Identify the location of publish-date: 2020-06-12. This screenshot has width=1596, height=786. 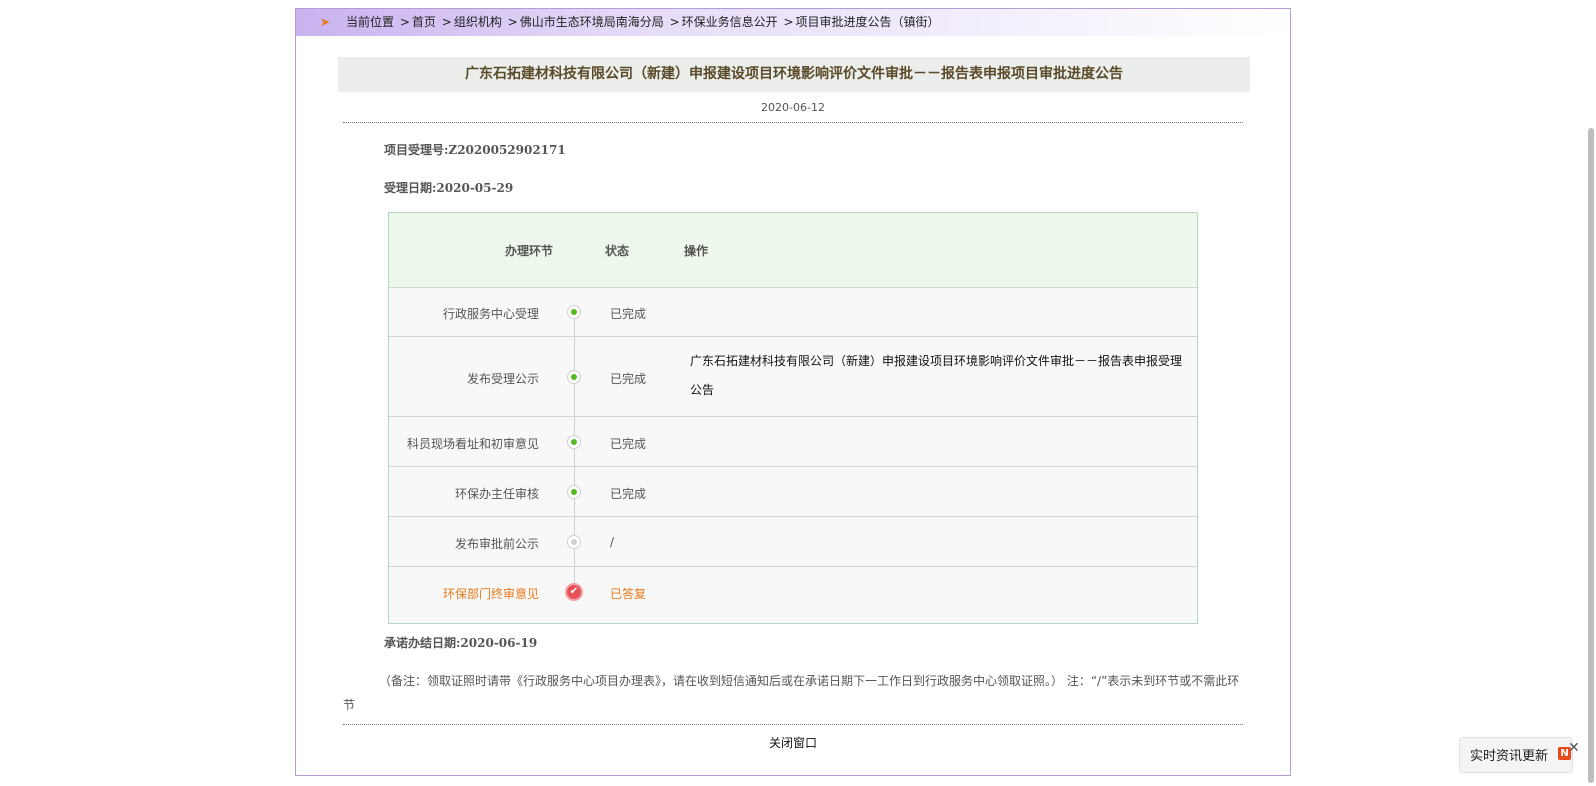
(793, 107).